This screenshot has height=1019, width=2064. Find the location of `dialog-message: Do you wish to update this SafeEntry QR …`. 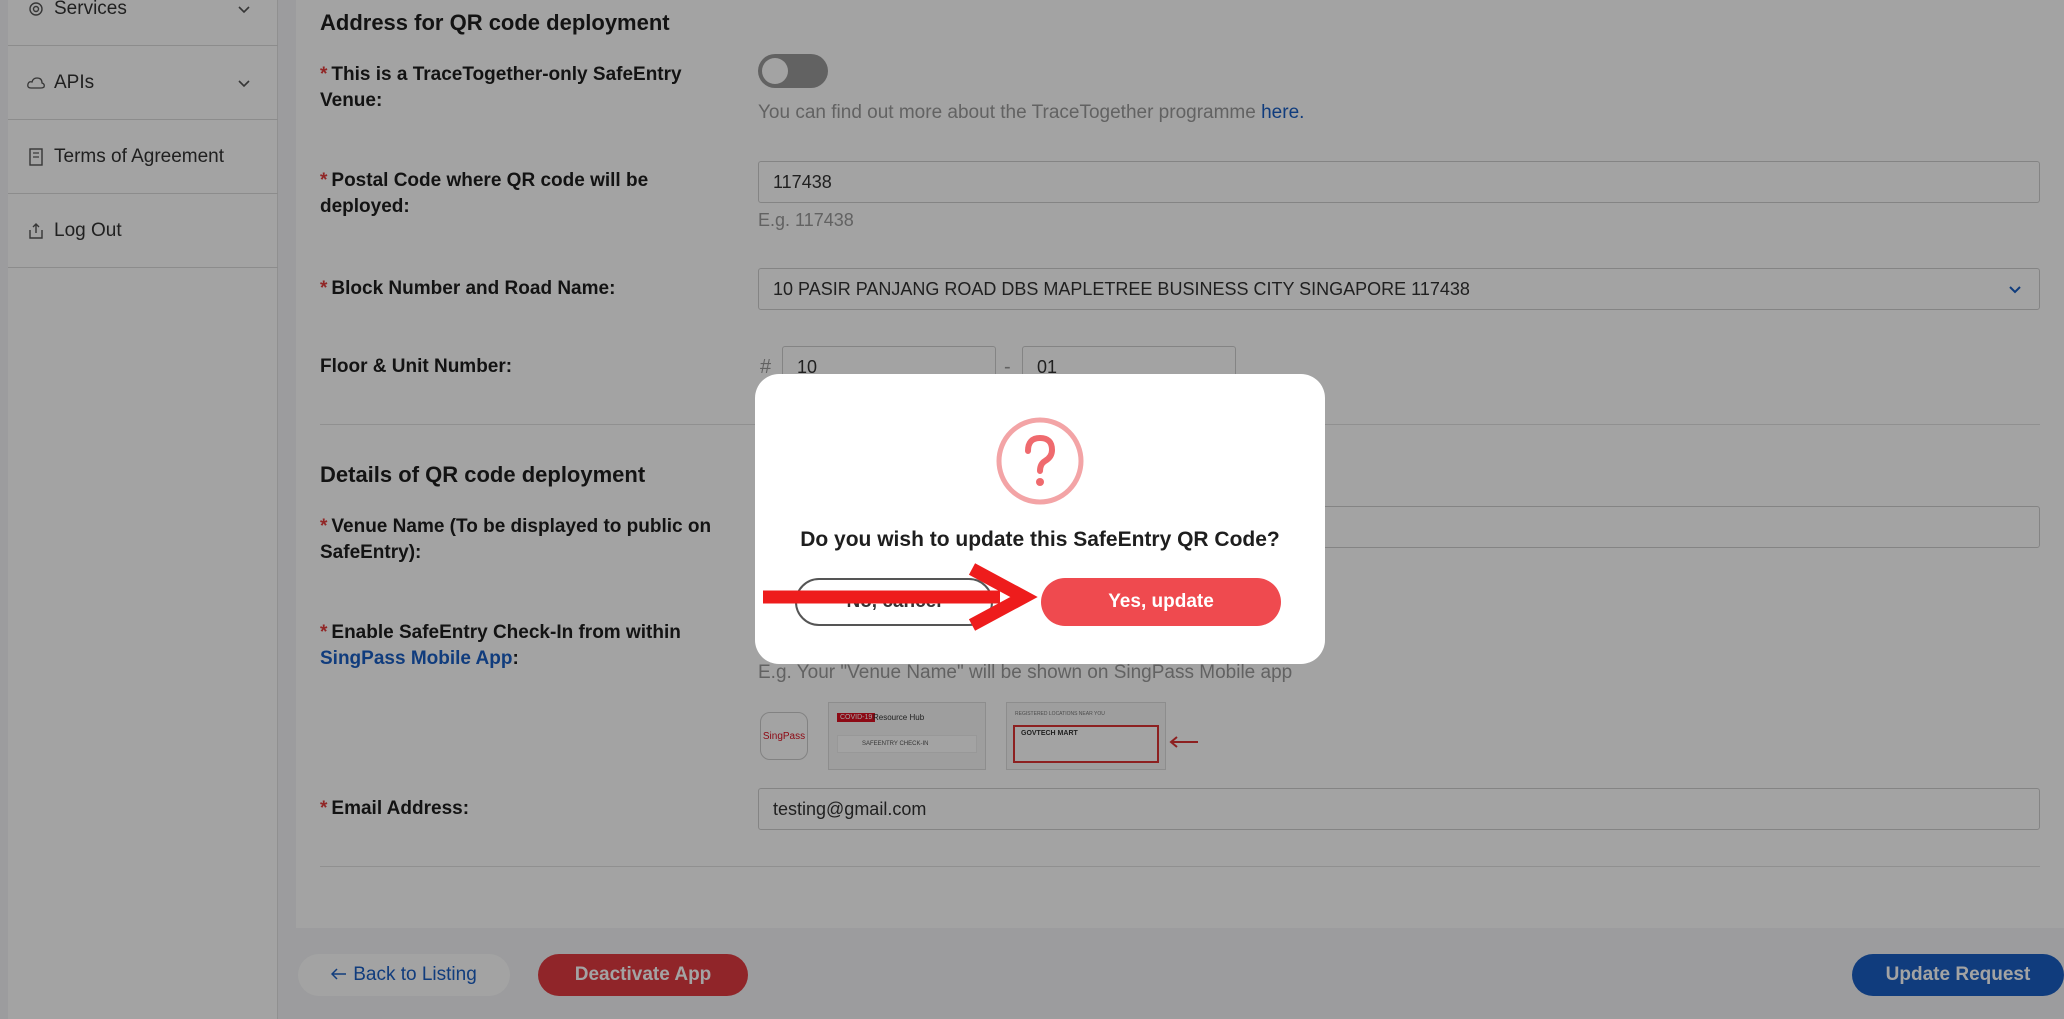

dialog-message: Do you wish to update this SafeEntry QR … is located at coordinates (1040, 539).